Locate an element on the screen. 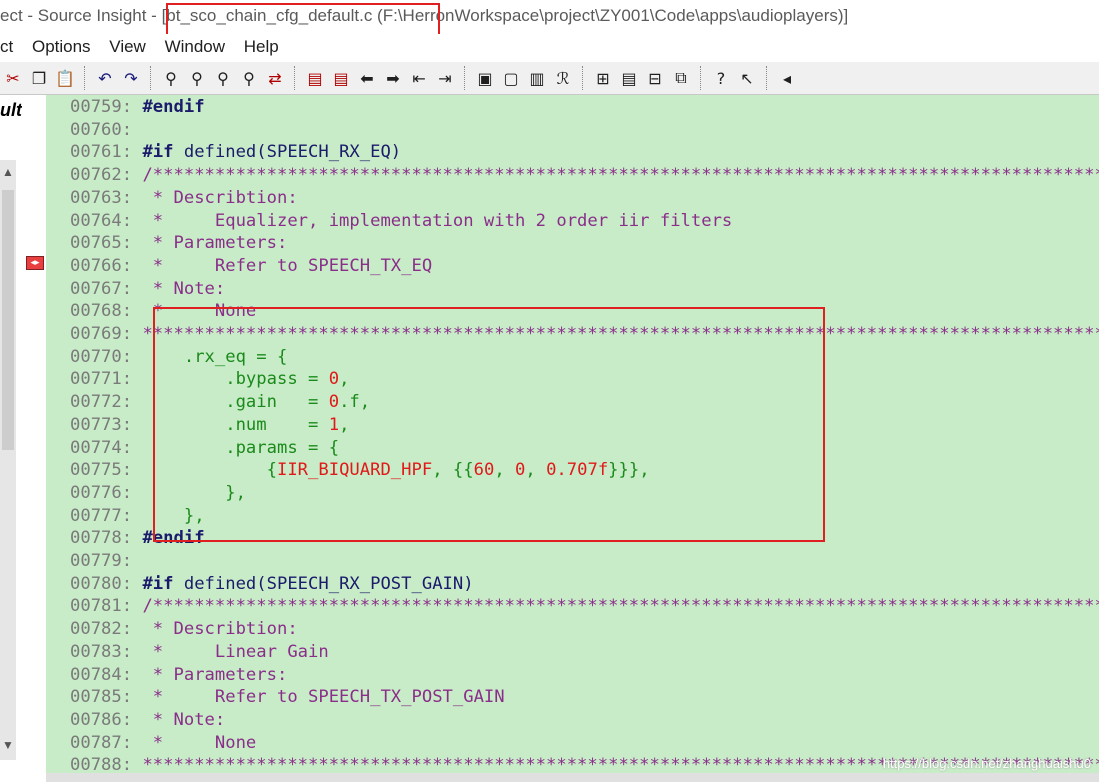 The image size is (1099, 782). bookmark-marker-icon: ◂▸ is located at coordinates (35, 263).